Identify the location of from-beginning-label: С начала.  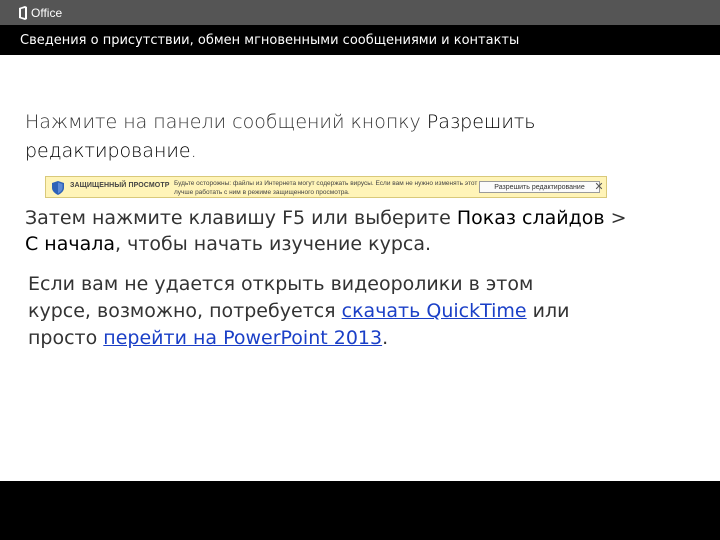
(70, 244).